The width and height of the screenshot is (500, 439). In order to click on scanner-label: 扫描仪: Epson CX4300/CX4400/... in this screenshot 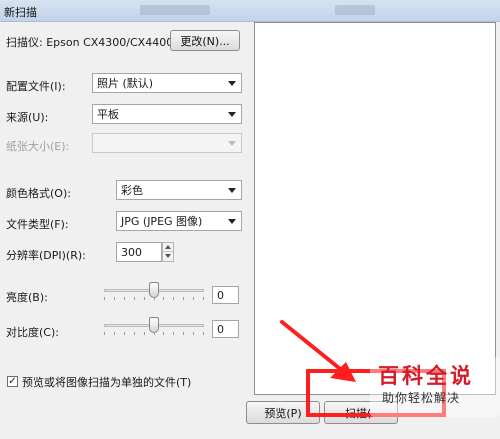, I will do `click(97, 42)`.